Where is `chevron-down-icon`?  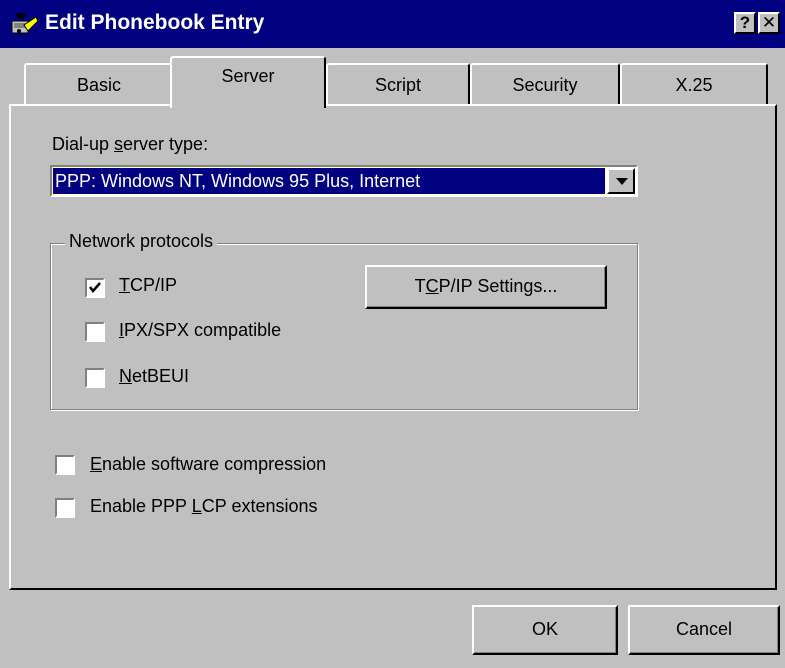 chevron-down-icon is located at coordinates (622, 181).